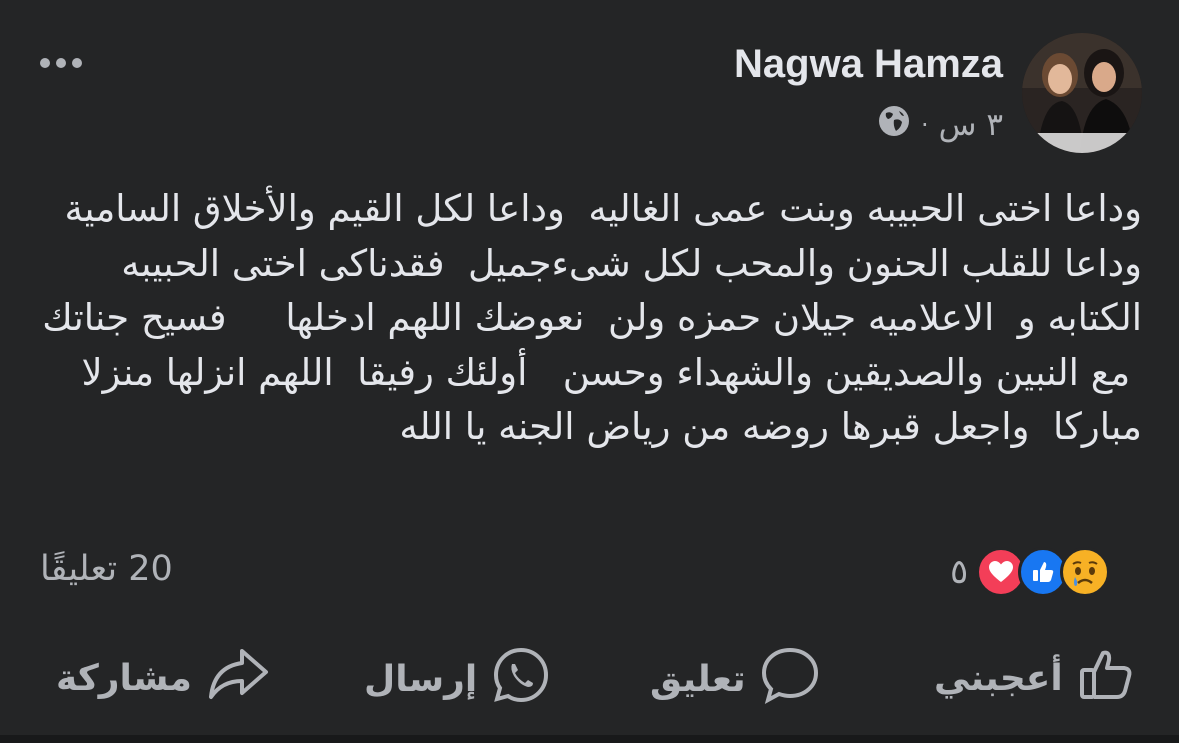 The image size is (1179, 743). What do you see at coordinates (521, 679) in the screenshot?
I see `whatsapp-icon` at bounding box center [521, 679].